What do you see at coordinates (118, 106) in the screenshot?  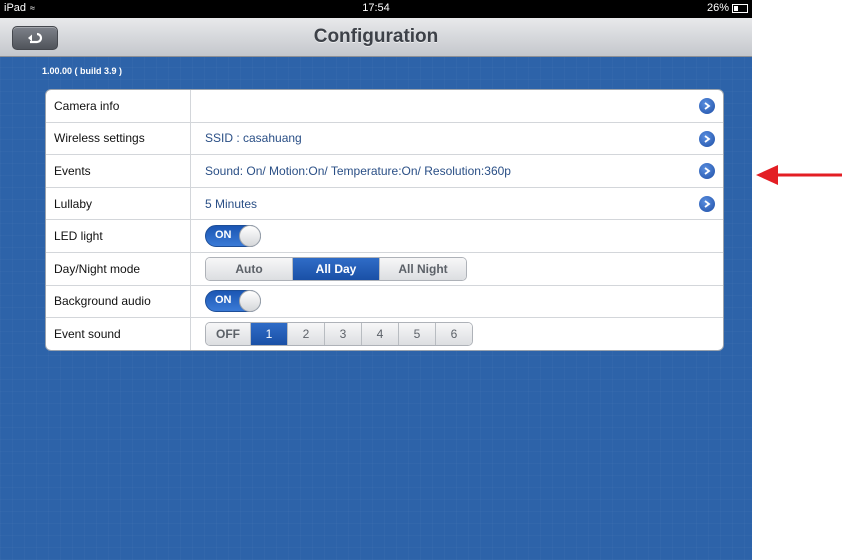 I see `row-label: Camera info` at bounding box center [118, 106].